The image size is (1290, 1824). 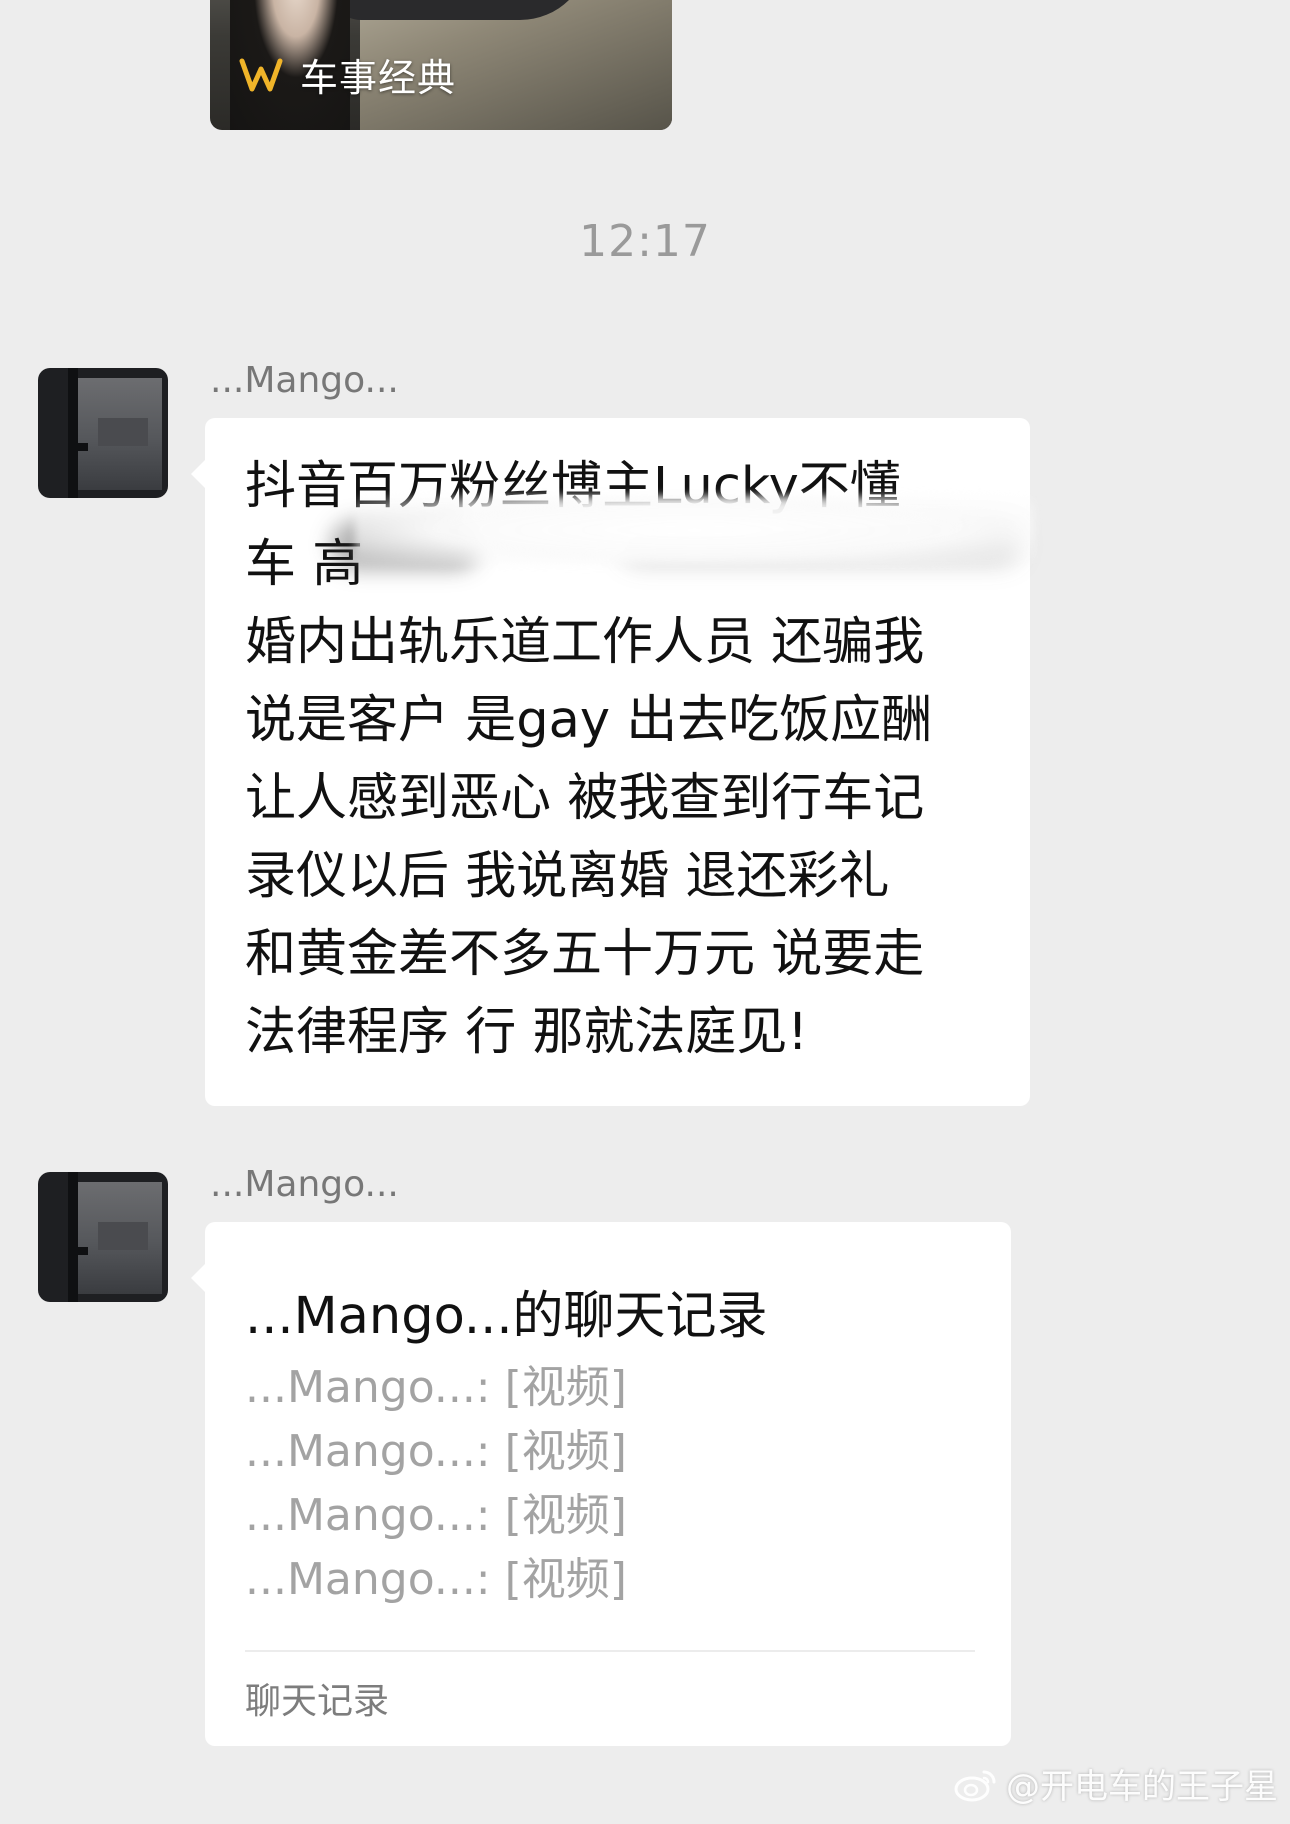 I want to click on watermark-text: @开电车的王子星, so click(x=1142, y=1787).